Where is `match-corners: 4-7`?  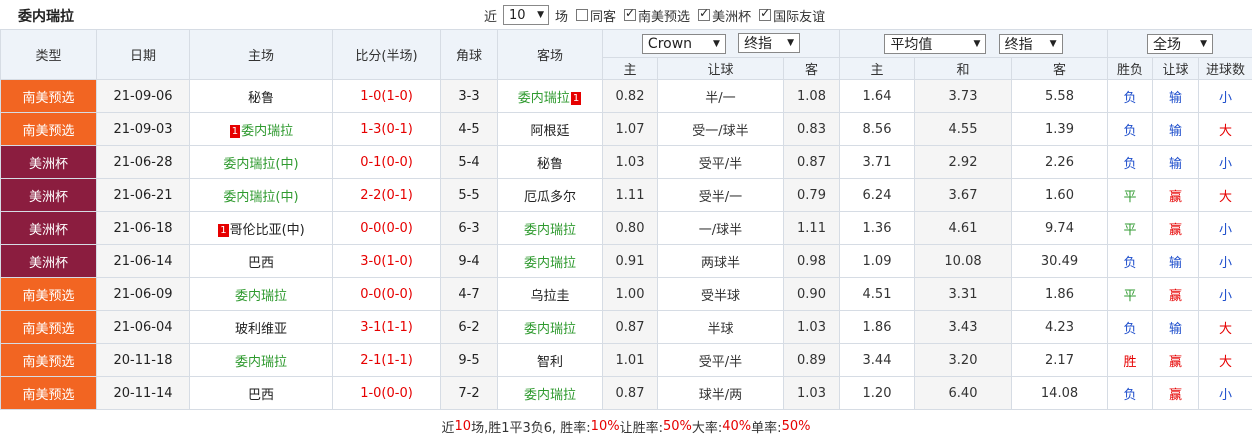 match-corners: 4-7 is located at coordinates (469, 294).